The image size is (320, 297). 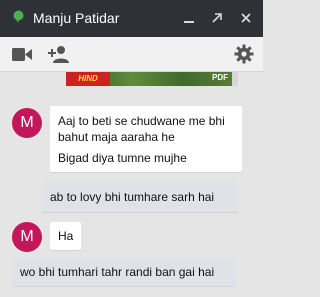 I want to click on shared-image-thumbnail: HIND PDF, so click(x=149, y=79).